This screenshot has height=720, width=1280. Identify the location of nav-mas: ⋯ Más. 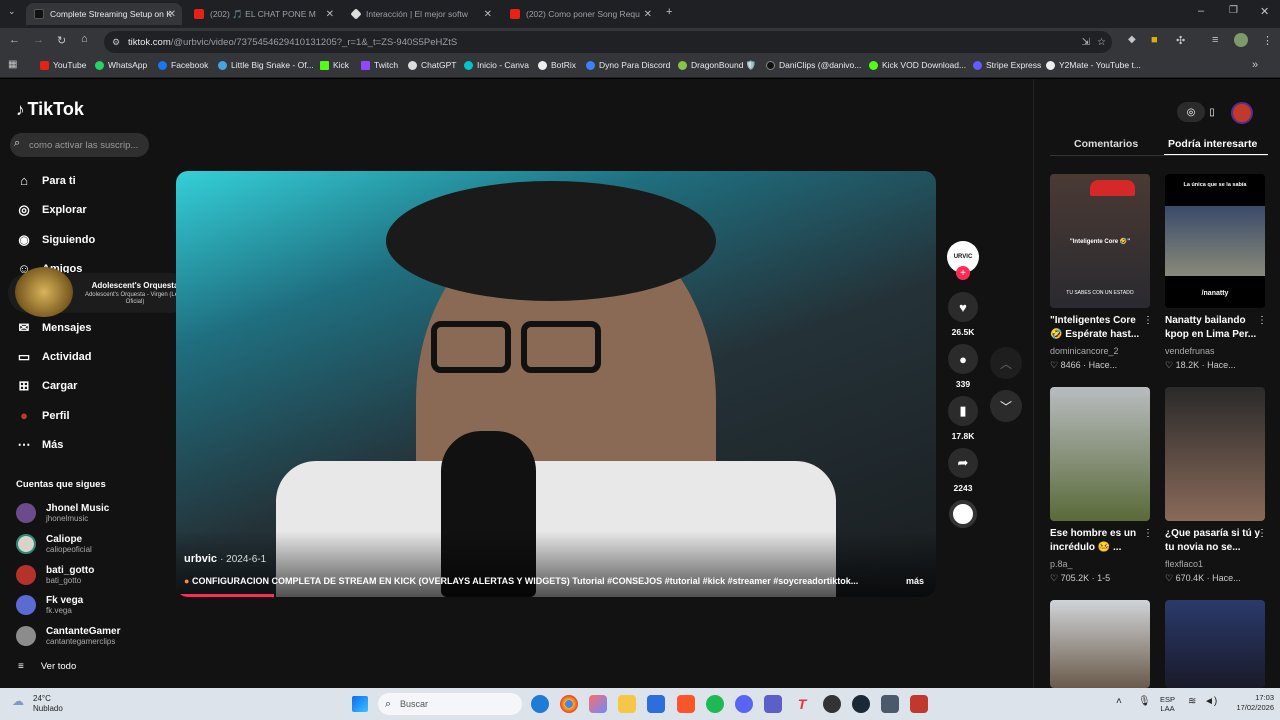
(40, 445).